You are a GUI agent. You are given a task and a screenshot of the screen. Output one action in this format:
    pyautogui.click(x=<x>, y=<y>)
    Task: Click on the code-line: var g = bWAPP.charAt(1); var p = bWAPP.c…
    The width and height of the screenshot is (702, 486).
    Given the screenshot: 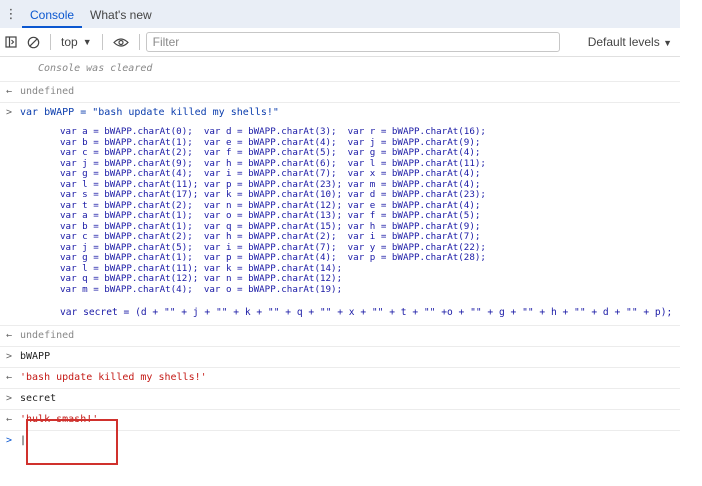 What is the action you would take?
    pyautogui.click(x=273, y=257)
    